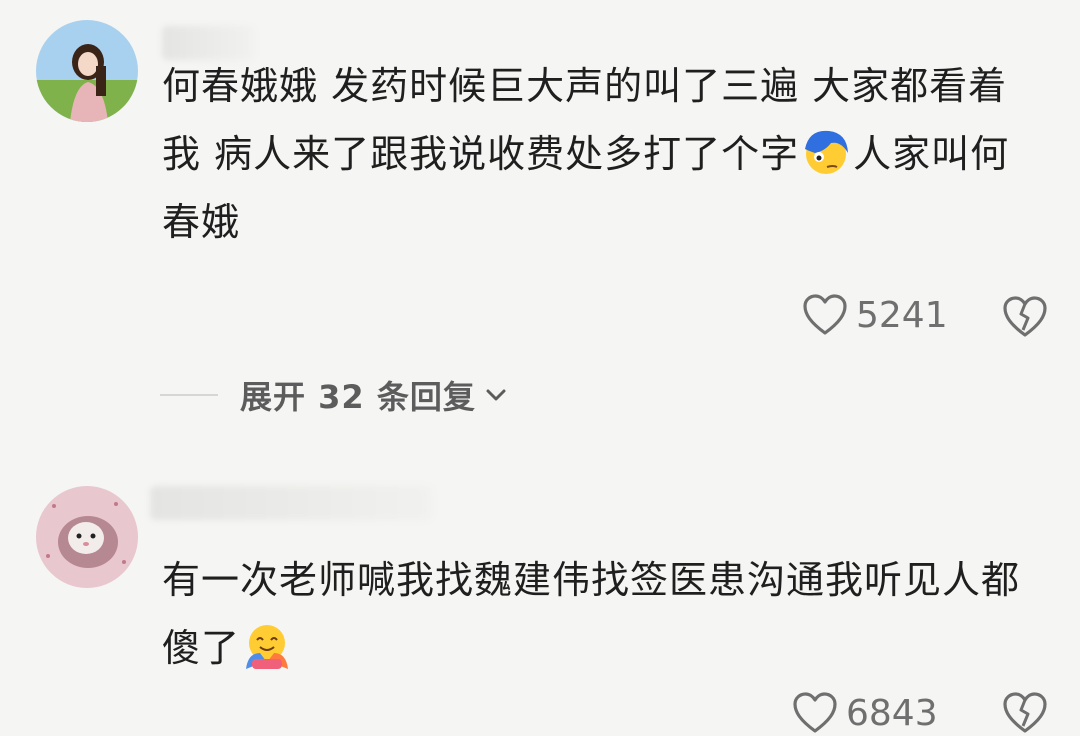 The image size is (1080, 736). I want to click on avatar-girl-field-image, so click(87, 71).